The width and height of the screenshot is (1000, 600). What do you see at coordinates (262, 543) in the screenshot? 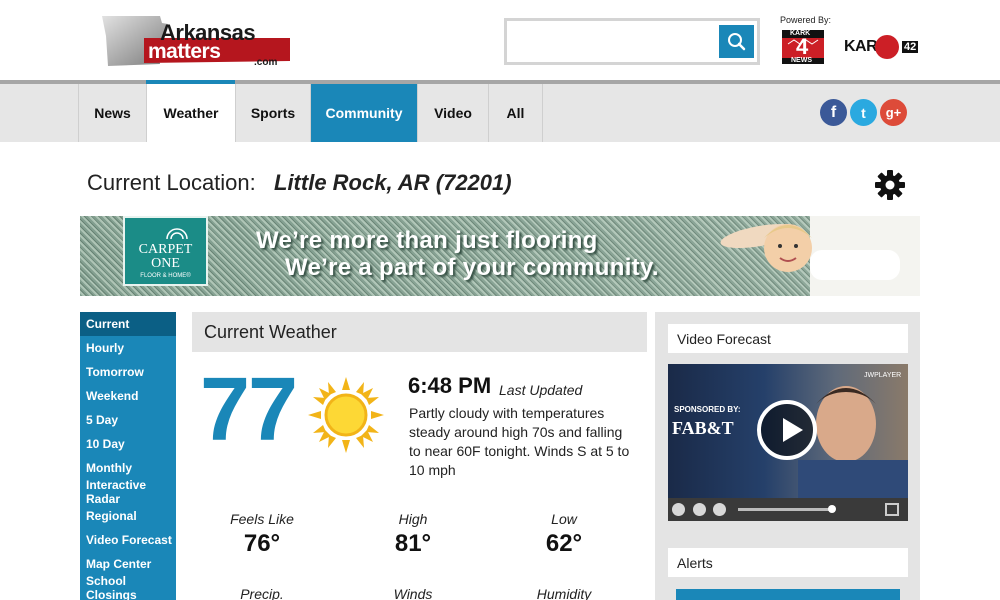
I see `feels-like-value: 76°` at bounding box center [262, 543].